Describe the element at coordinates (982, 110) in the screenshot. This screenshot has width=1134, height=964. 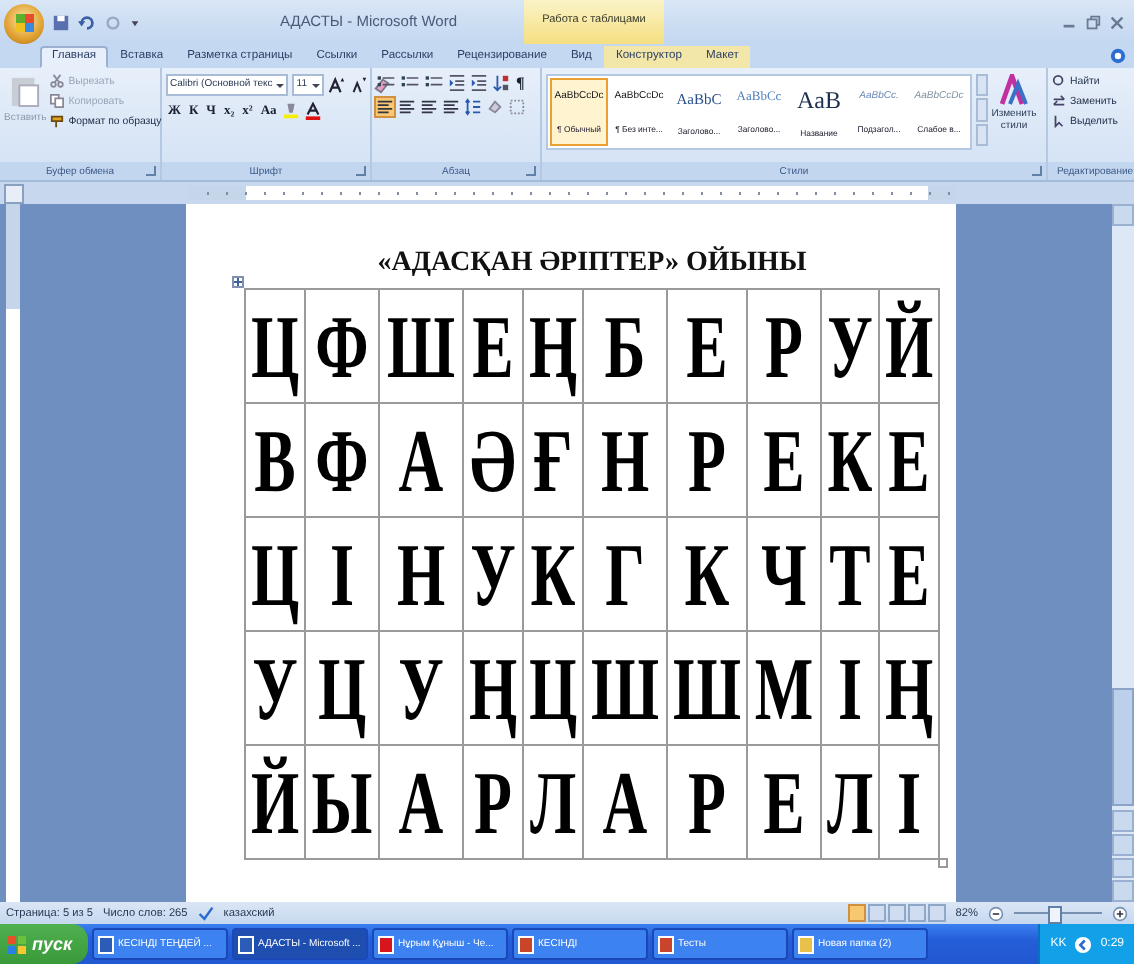
I see `gallery-scrollbar` at that location.